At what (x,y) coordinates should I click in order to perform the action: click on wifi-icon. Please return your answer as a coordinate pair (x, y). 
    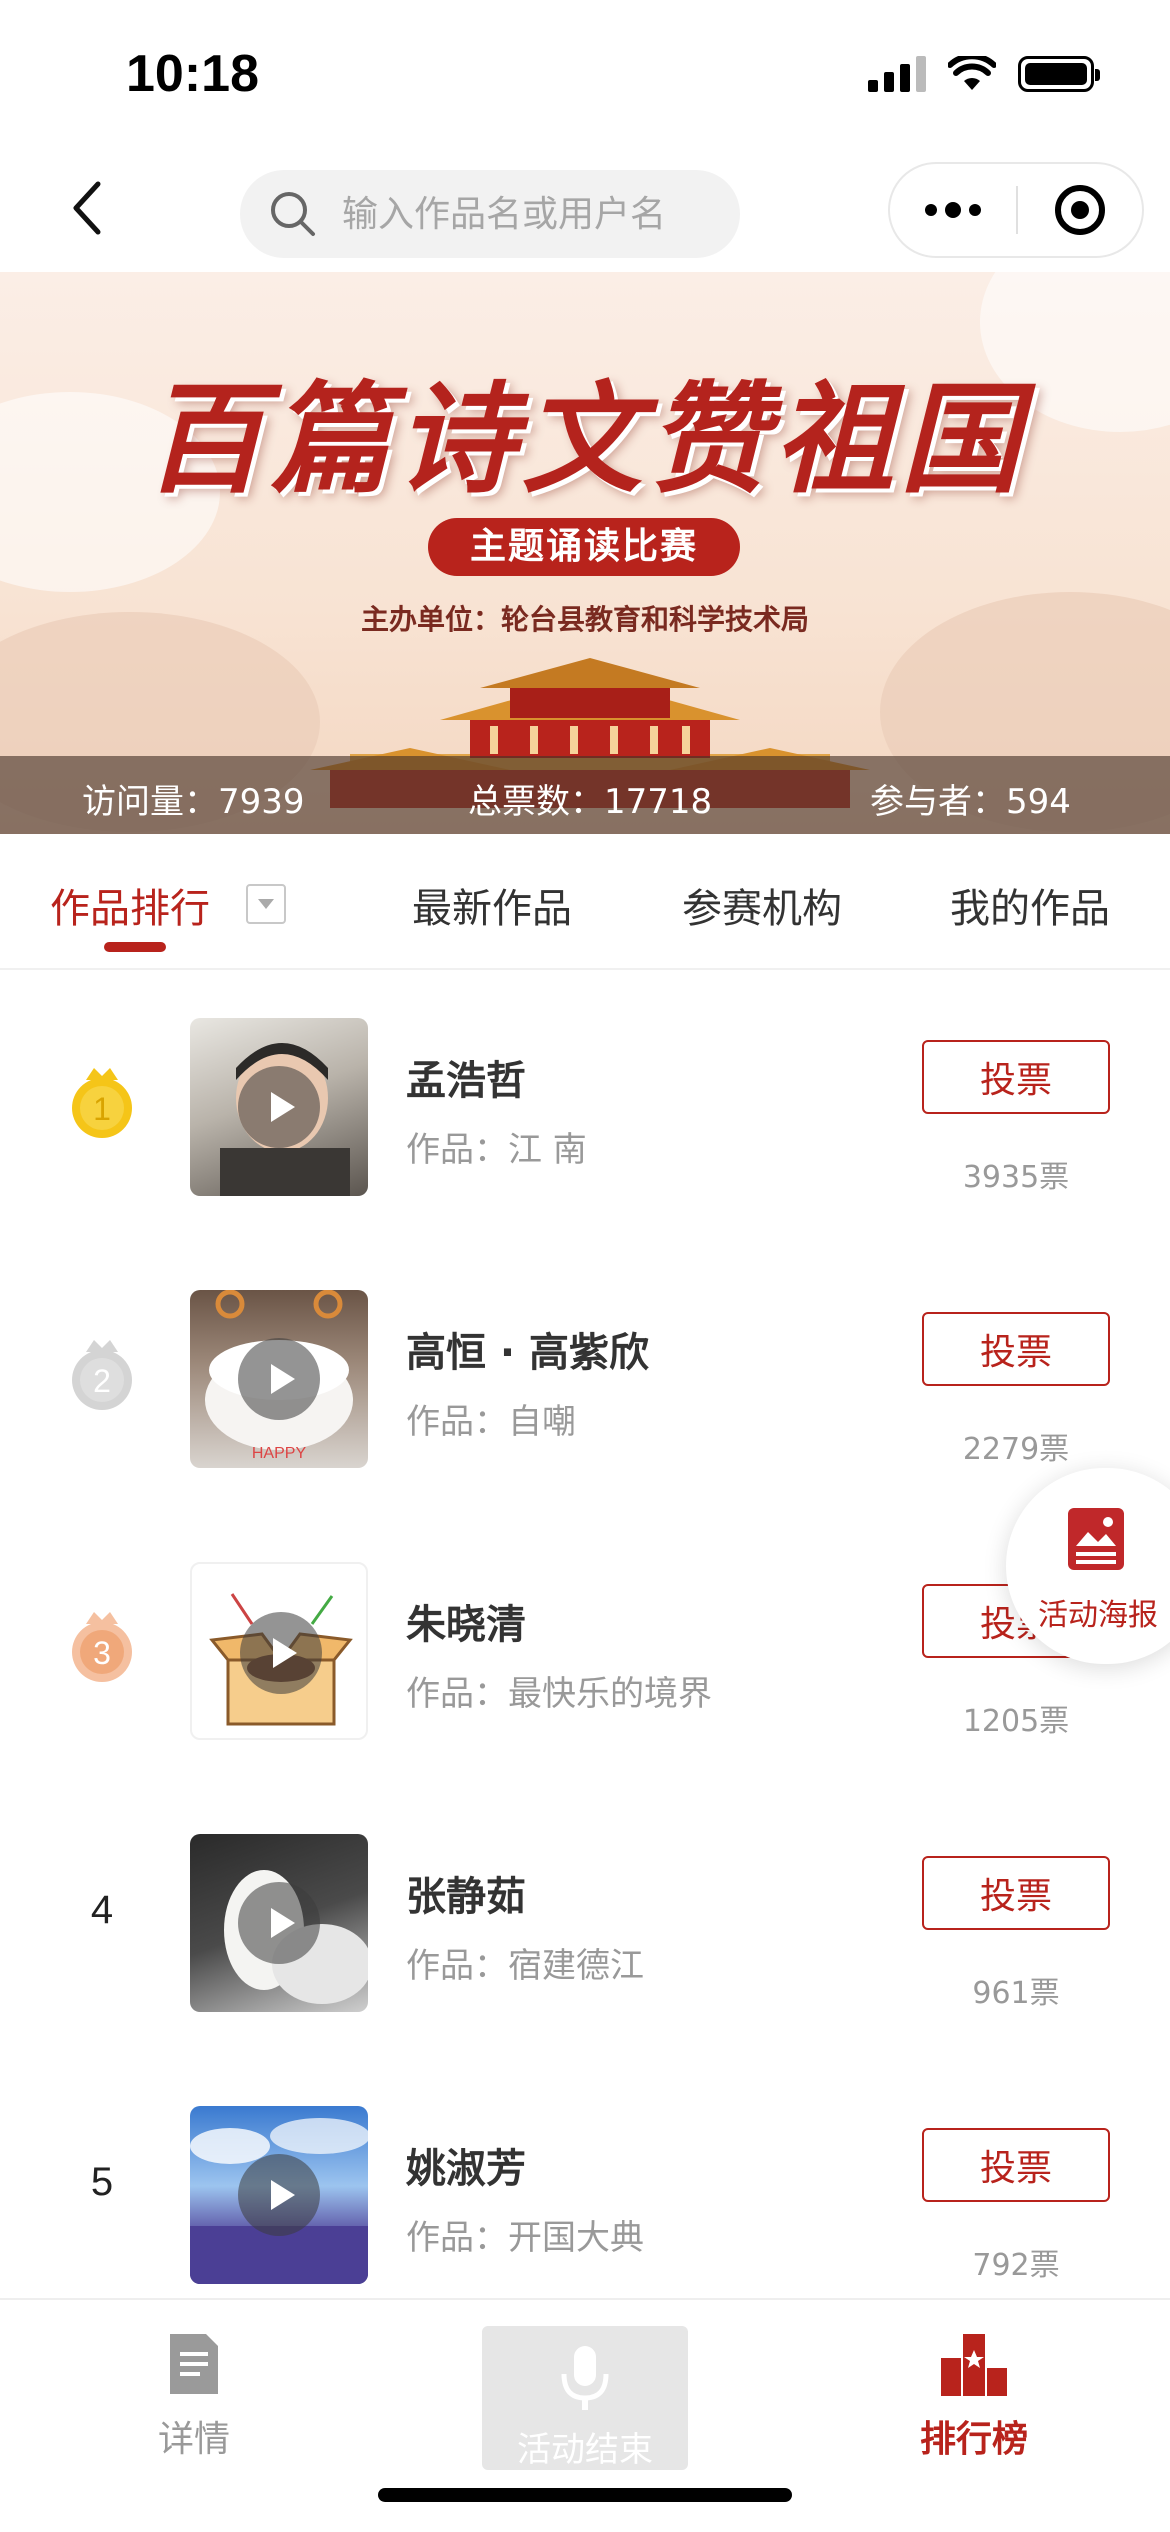
    Looking at the image, I should click on (972, 73).